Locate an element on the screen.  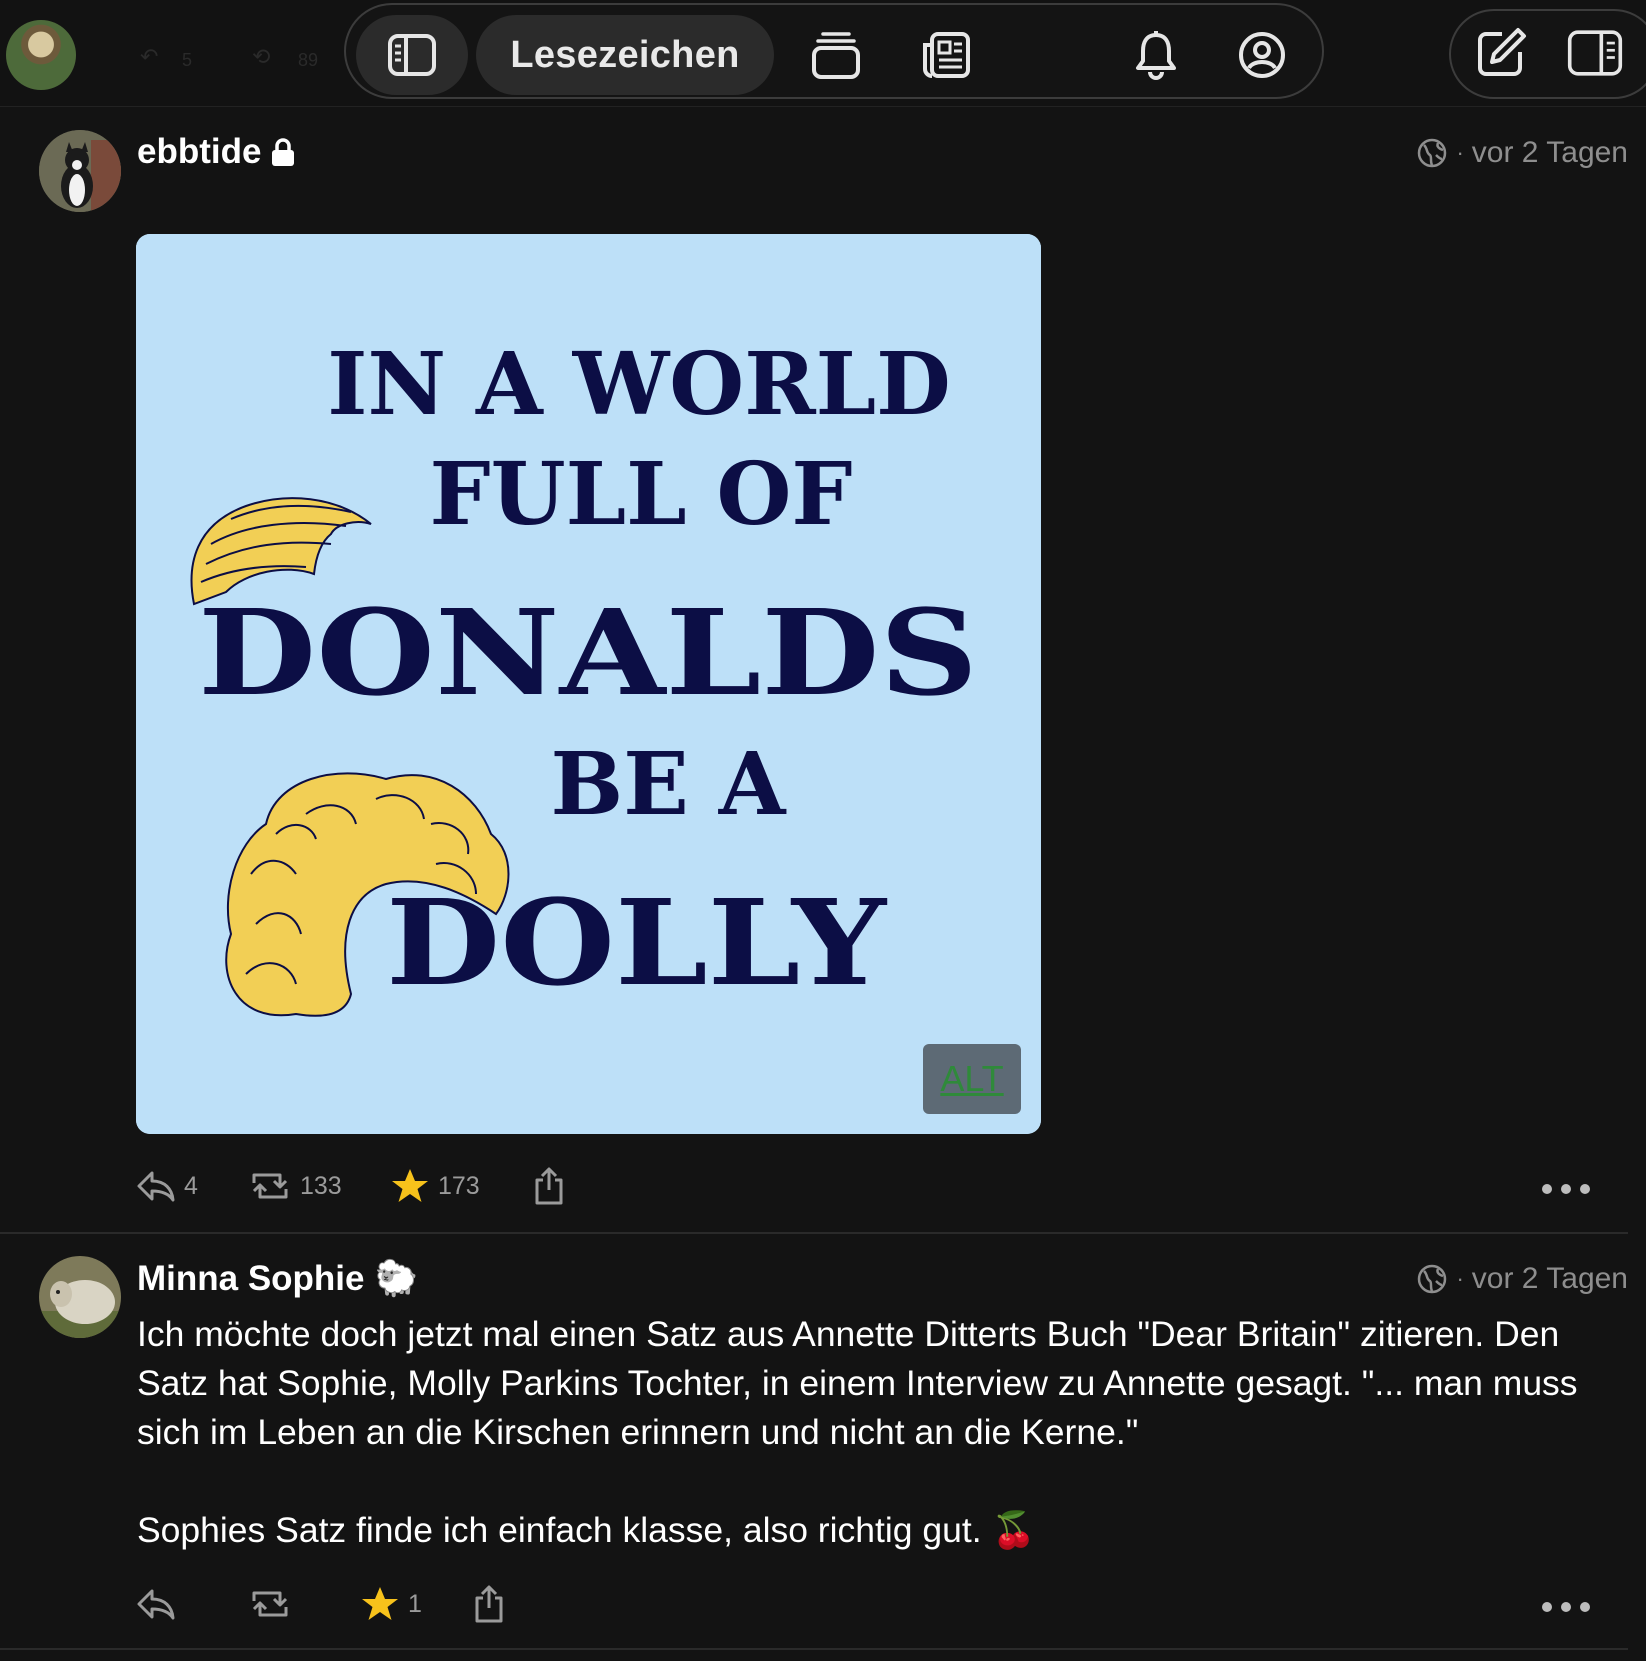
top-navigation-bar: ↶ 5 ⟲ 89 Lesezeichen is located at coordinates (823, 53).